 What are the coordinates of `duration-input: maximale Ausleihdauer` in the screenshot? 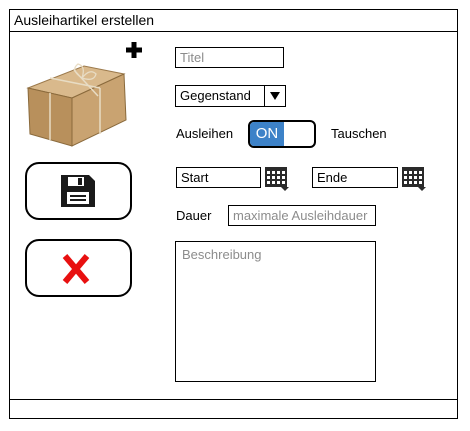 It's located at (302, 215).